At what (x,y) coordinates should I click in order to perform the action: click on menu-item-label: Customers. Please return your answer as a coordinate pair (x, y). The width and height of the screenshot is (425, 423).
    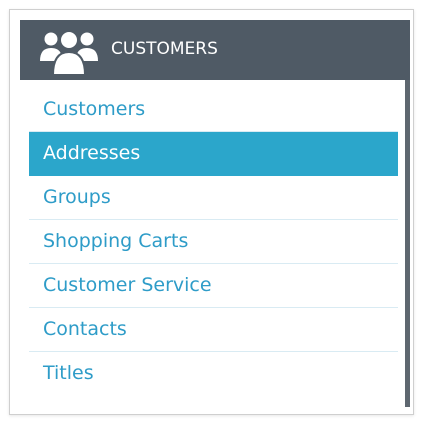
    Looking at the image, I should click on (94, 109).